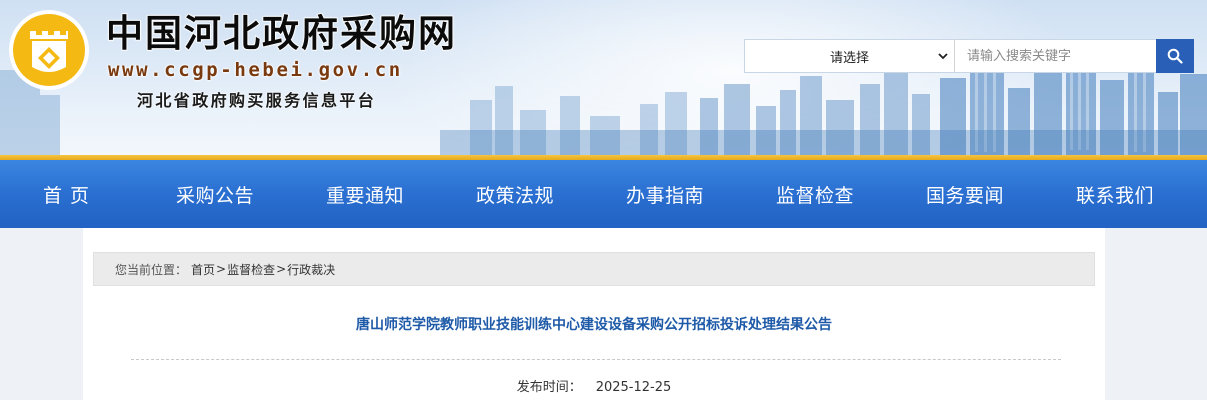 Image resolution: width=1207 pixels, height=400 pixels. I want to click on publish-date-value: 2025-12-25, so click(633, 387).